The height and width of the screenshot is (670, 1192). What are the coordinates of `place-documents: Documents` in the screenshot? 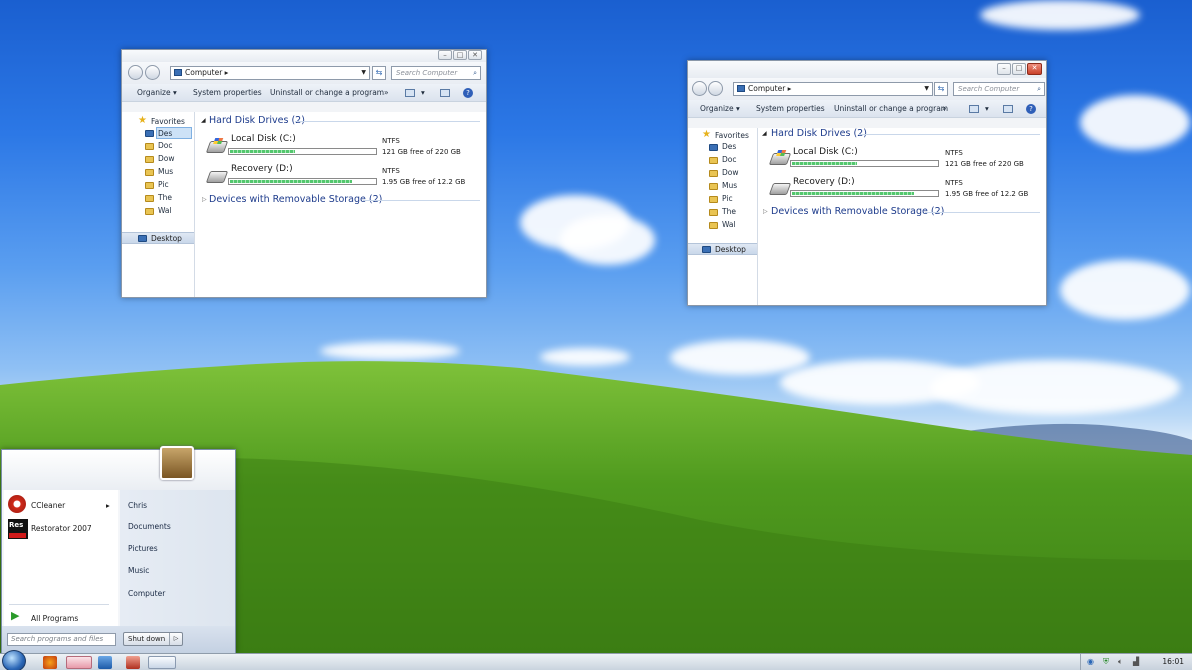 It's located at (149, 526).